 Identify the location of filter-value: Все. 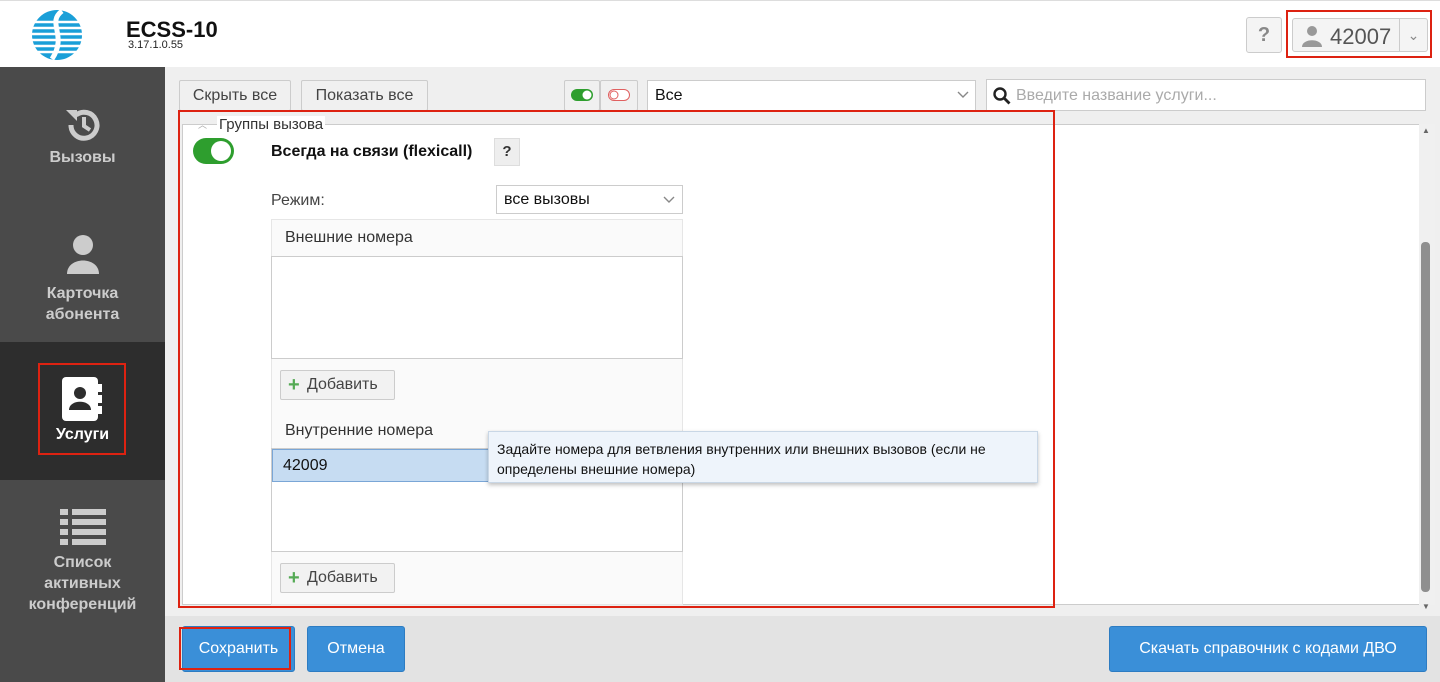
(669, 95).